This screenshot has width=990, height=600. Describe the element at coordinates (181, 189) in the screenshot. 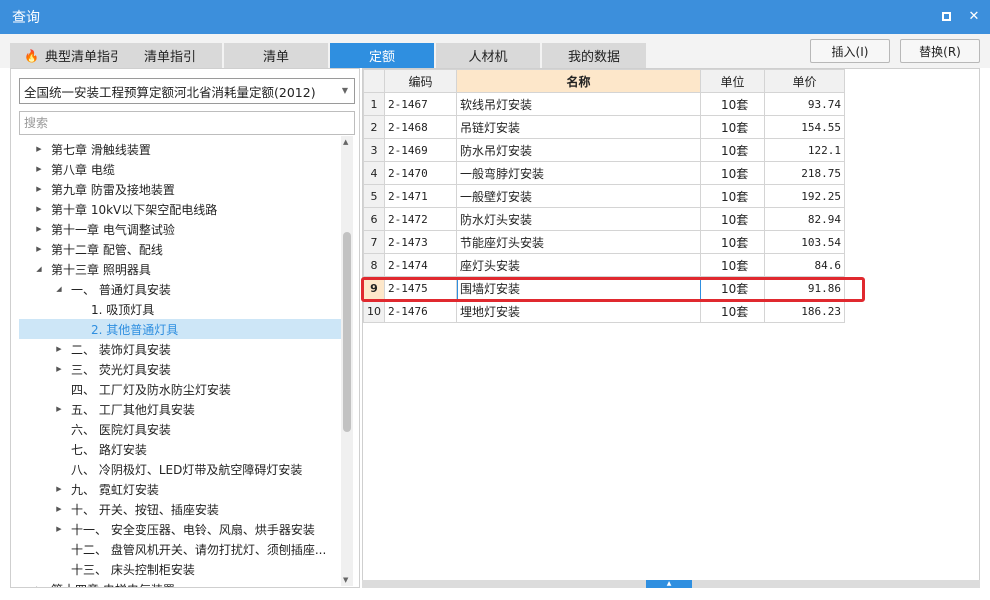

I see `tree-item: ▶ 第九章 防雷及接地装置` at that location.